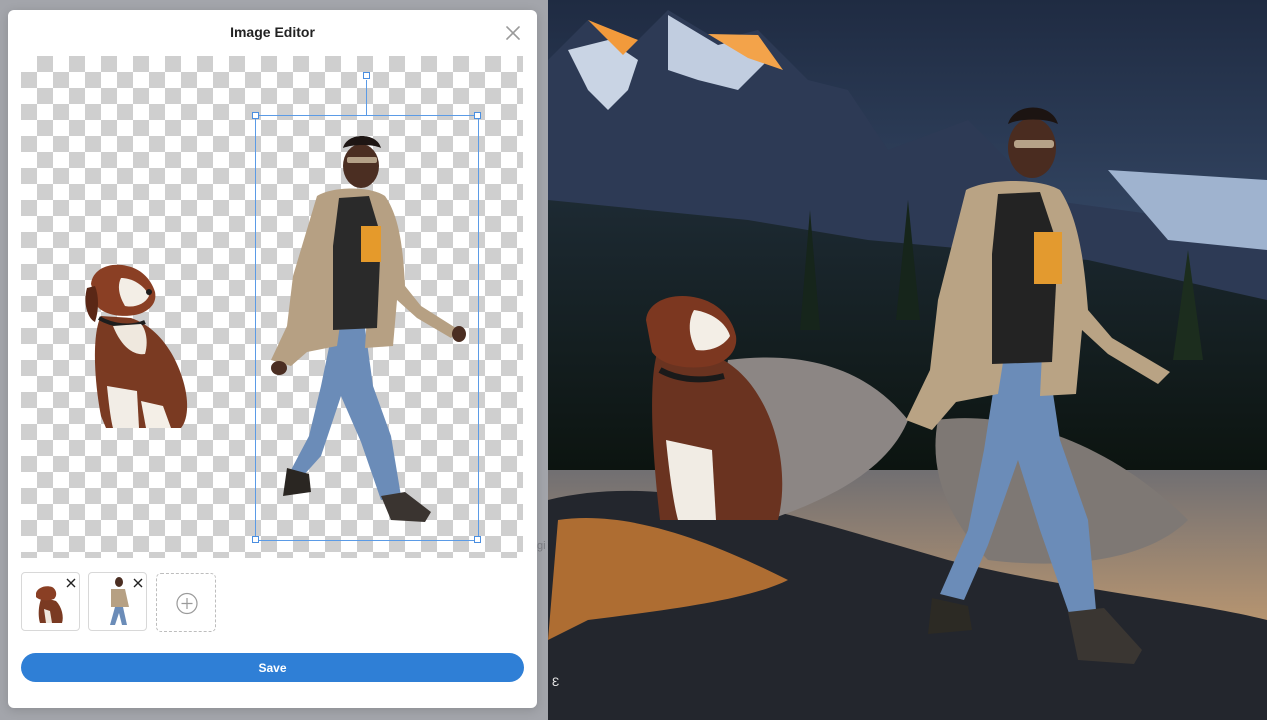 The image size is (1267, 720). What do you see at coordinates (367, 328) in the screenshot?
I see `selection-box` at bounding box center [367, 328].